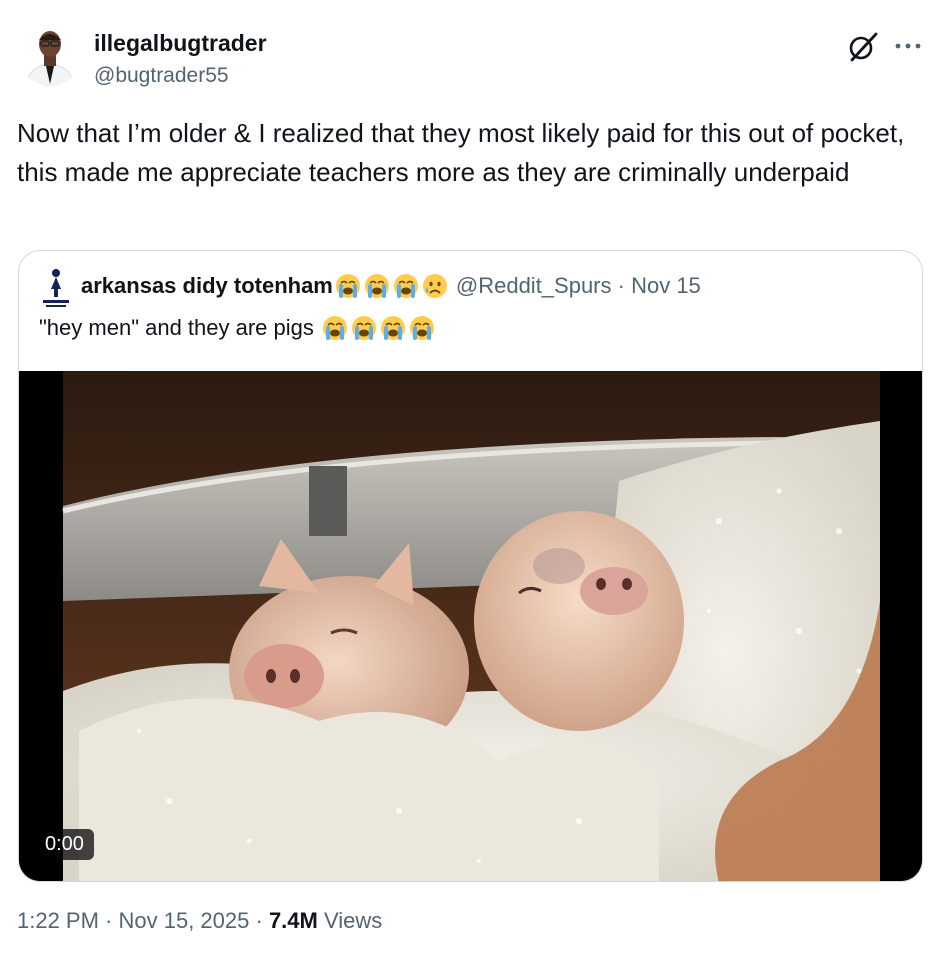  I want to click on quote-text: "hey men" and they are pigs, so click(176, 327).